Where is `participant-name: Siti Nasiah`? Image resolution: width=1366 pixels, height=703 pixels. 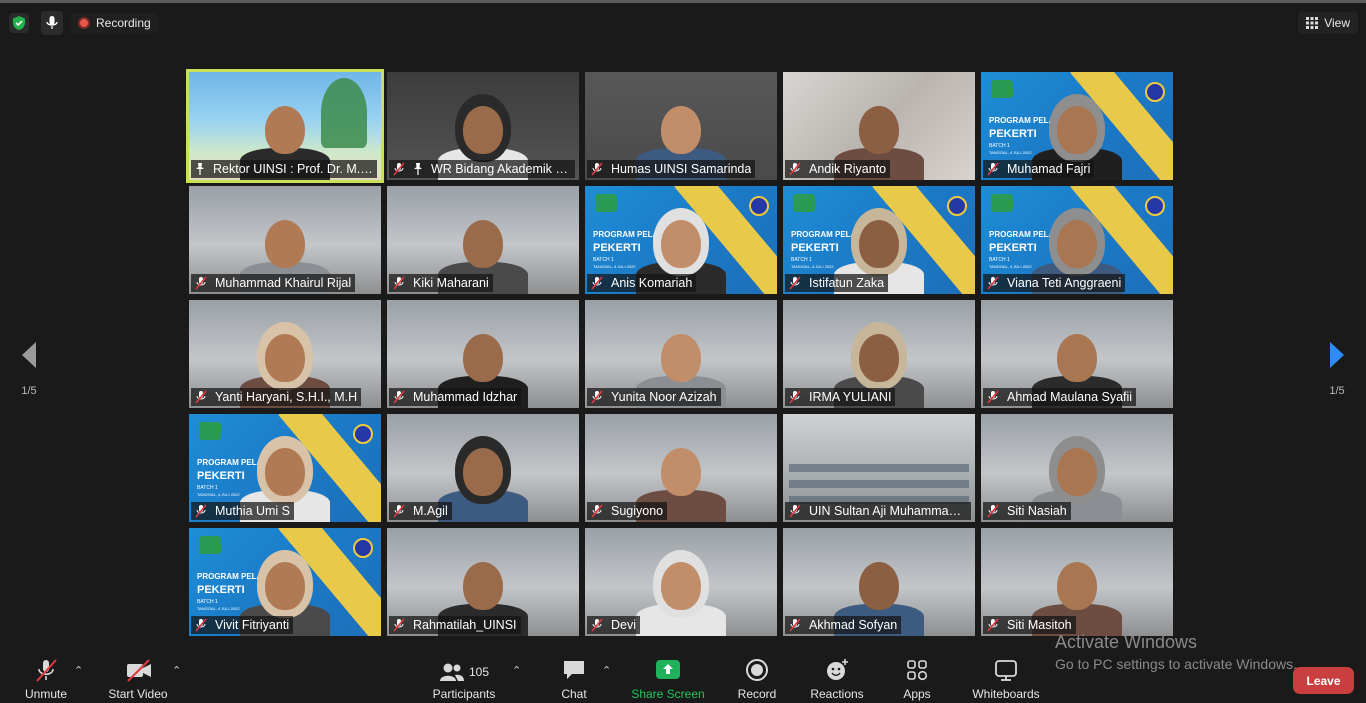
participant-name: Siti Nasiah is located at coordinates (1037, 511).